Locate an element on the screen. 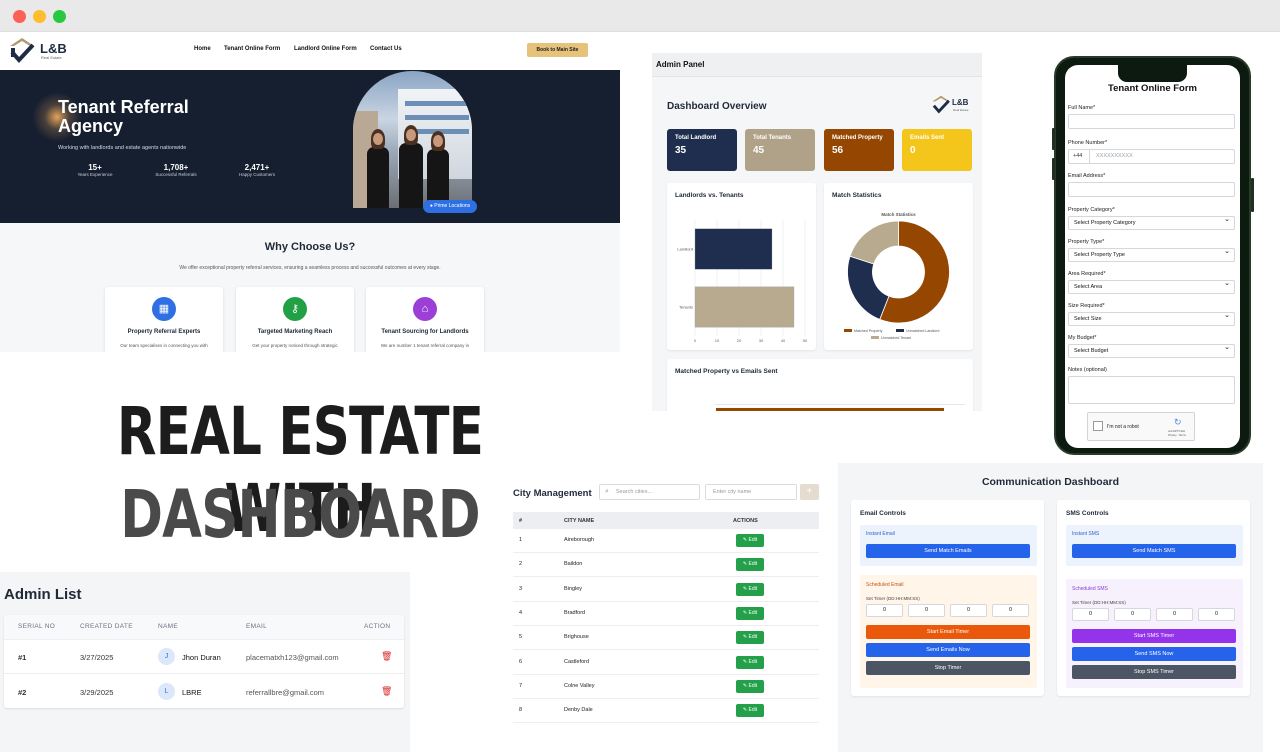 Image resolution: width=1280 pixels, height=752 pixels. nav-contact: Contact Us is located at coordinates (386, 49).